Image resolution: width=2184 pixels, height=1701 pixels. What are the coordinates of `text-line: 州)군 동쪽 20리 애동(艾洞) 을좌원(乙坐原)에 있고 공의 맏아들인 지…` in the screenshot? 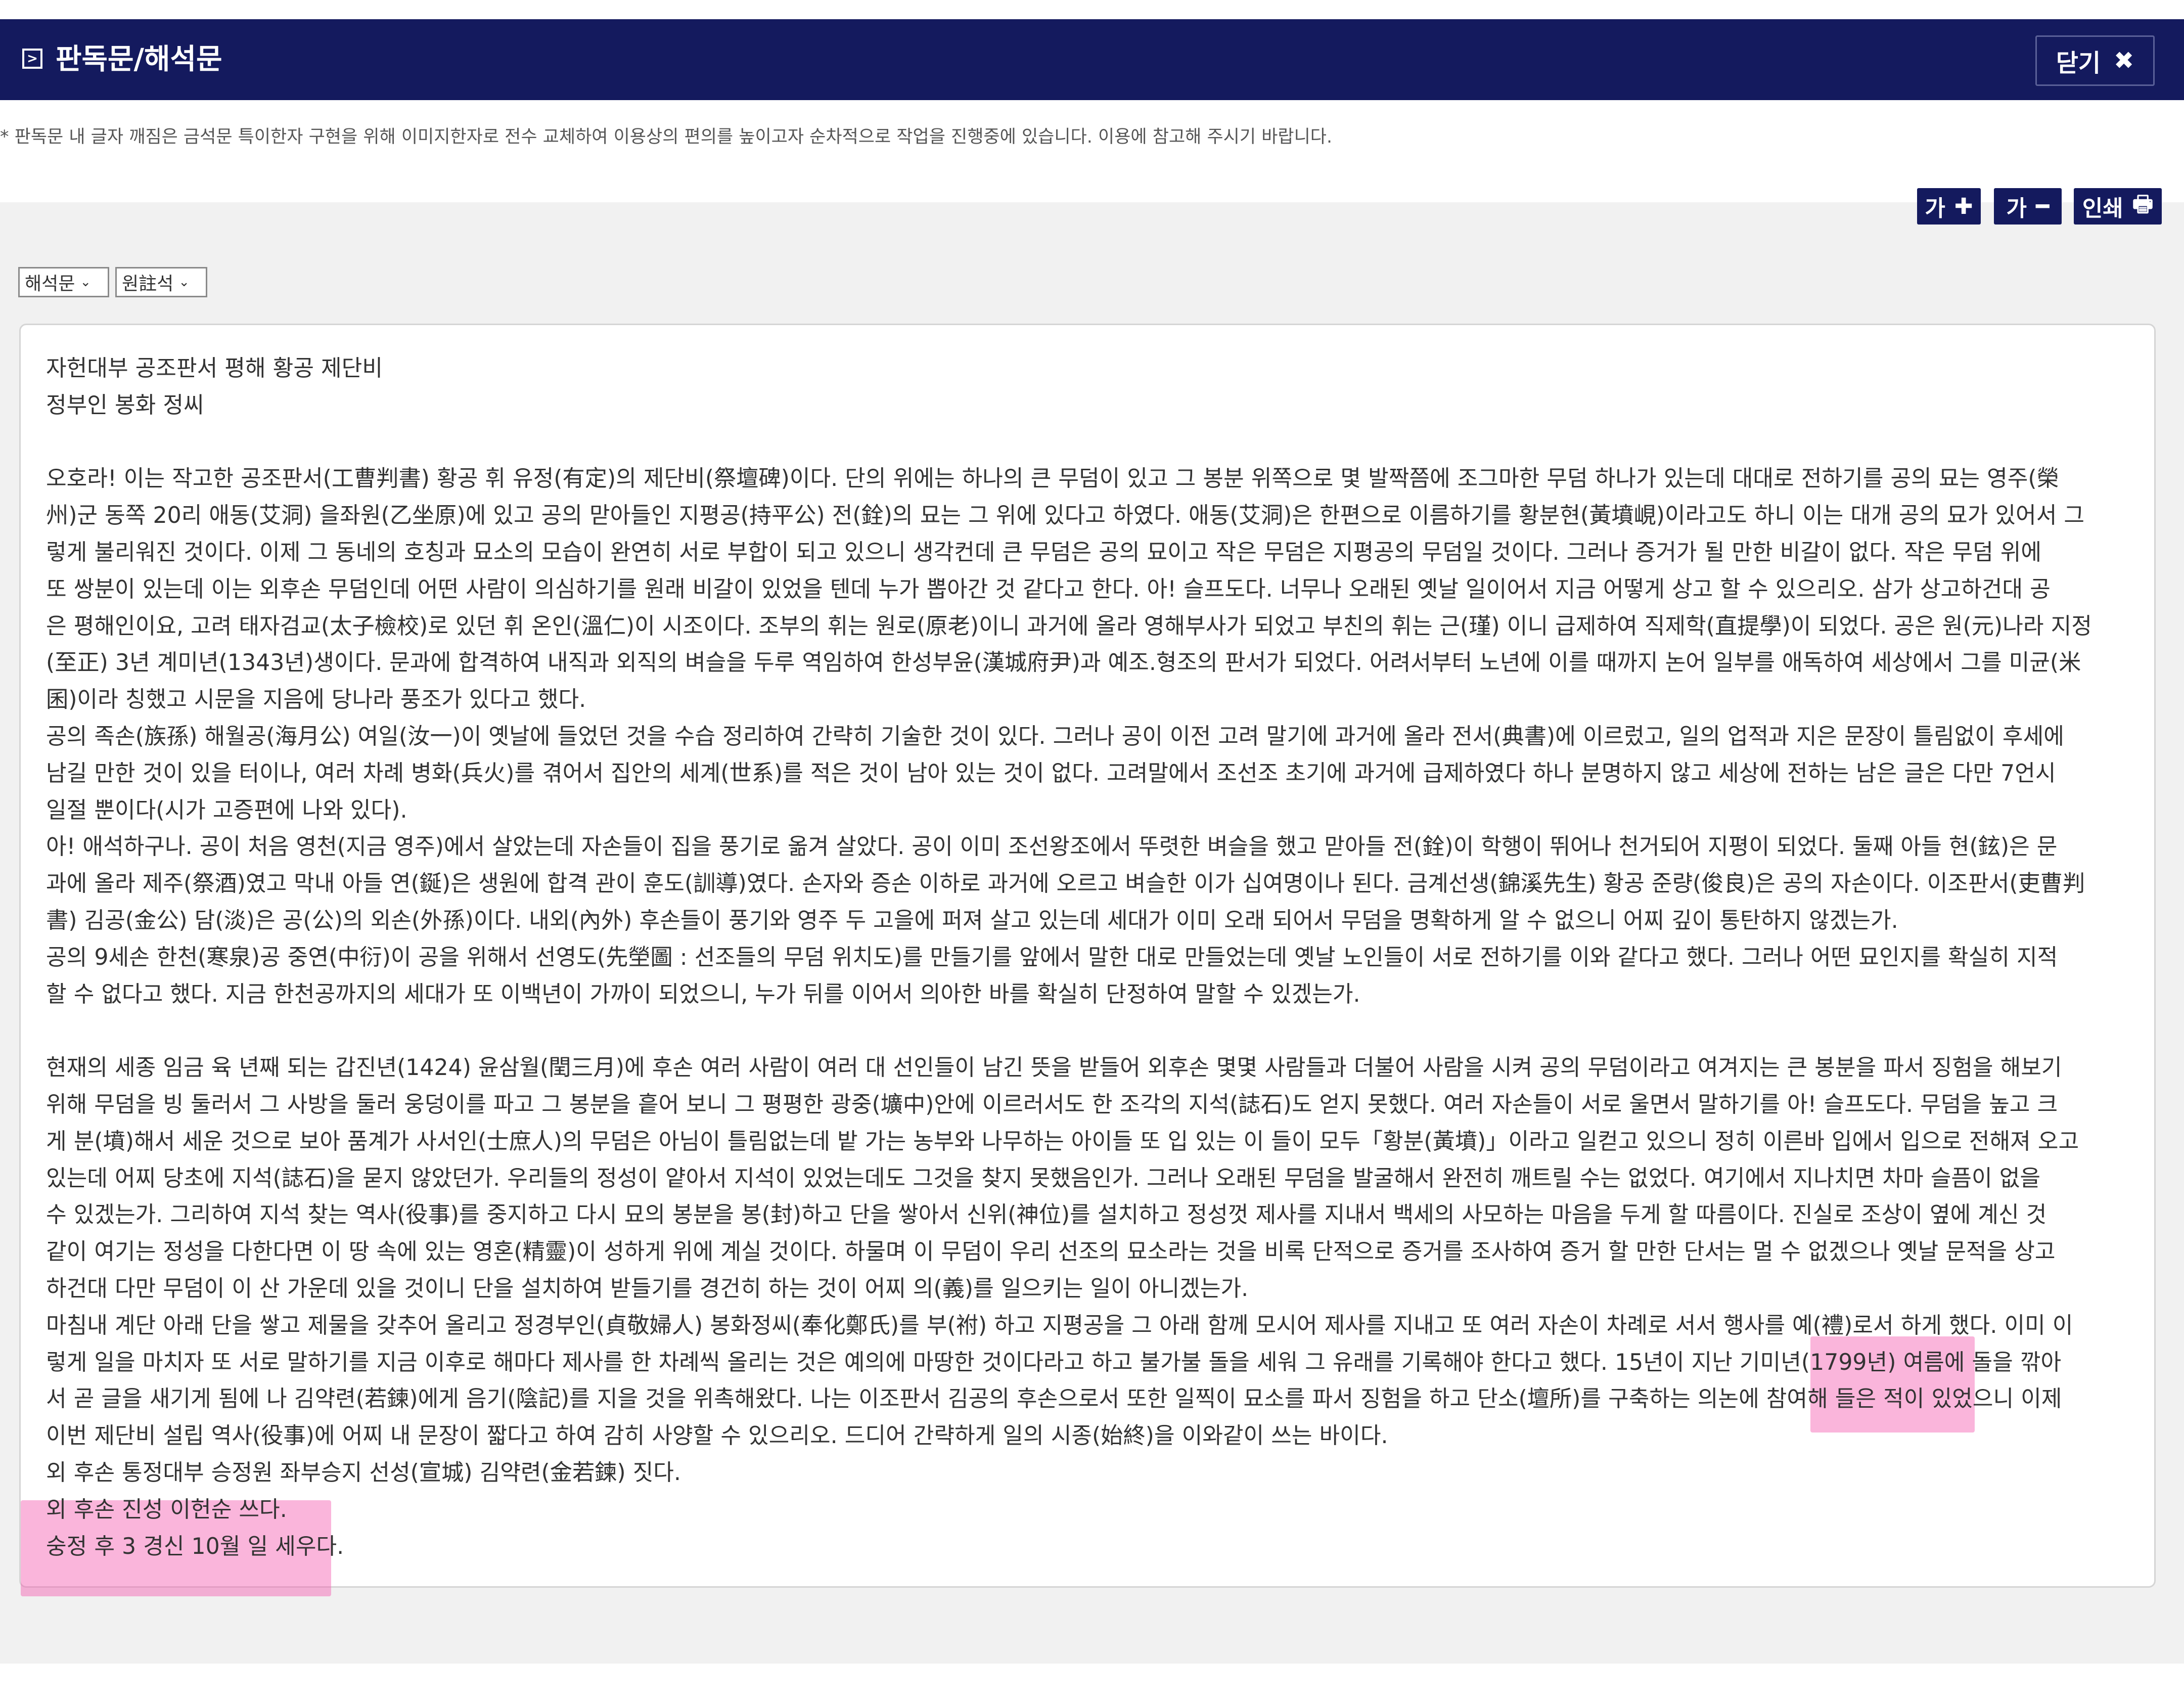 It's located at (1065, 516).